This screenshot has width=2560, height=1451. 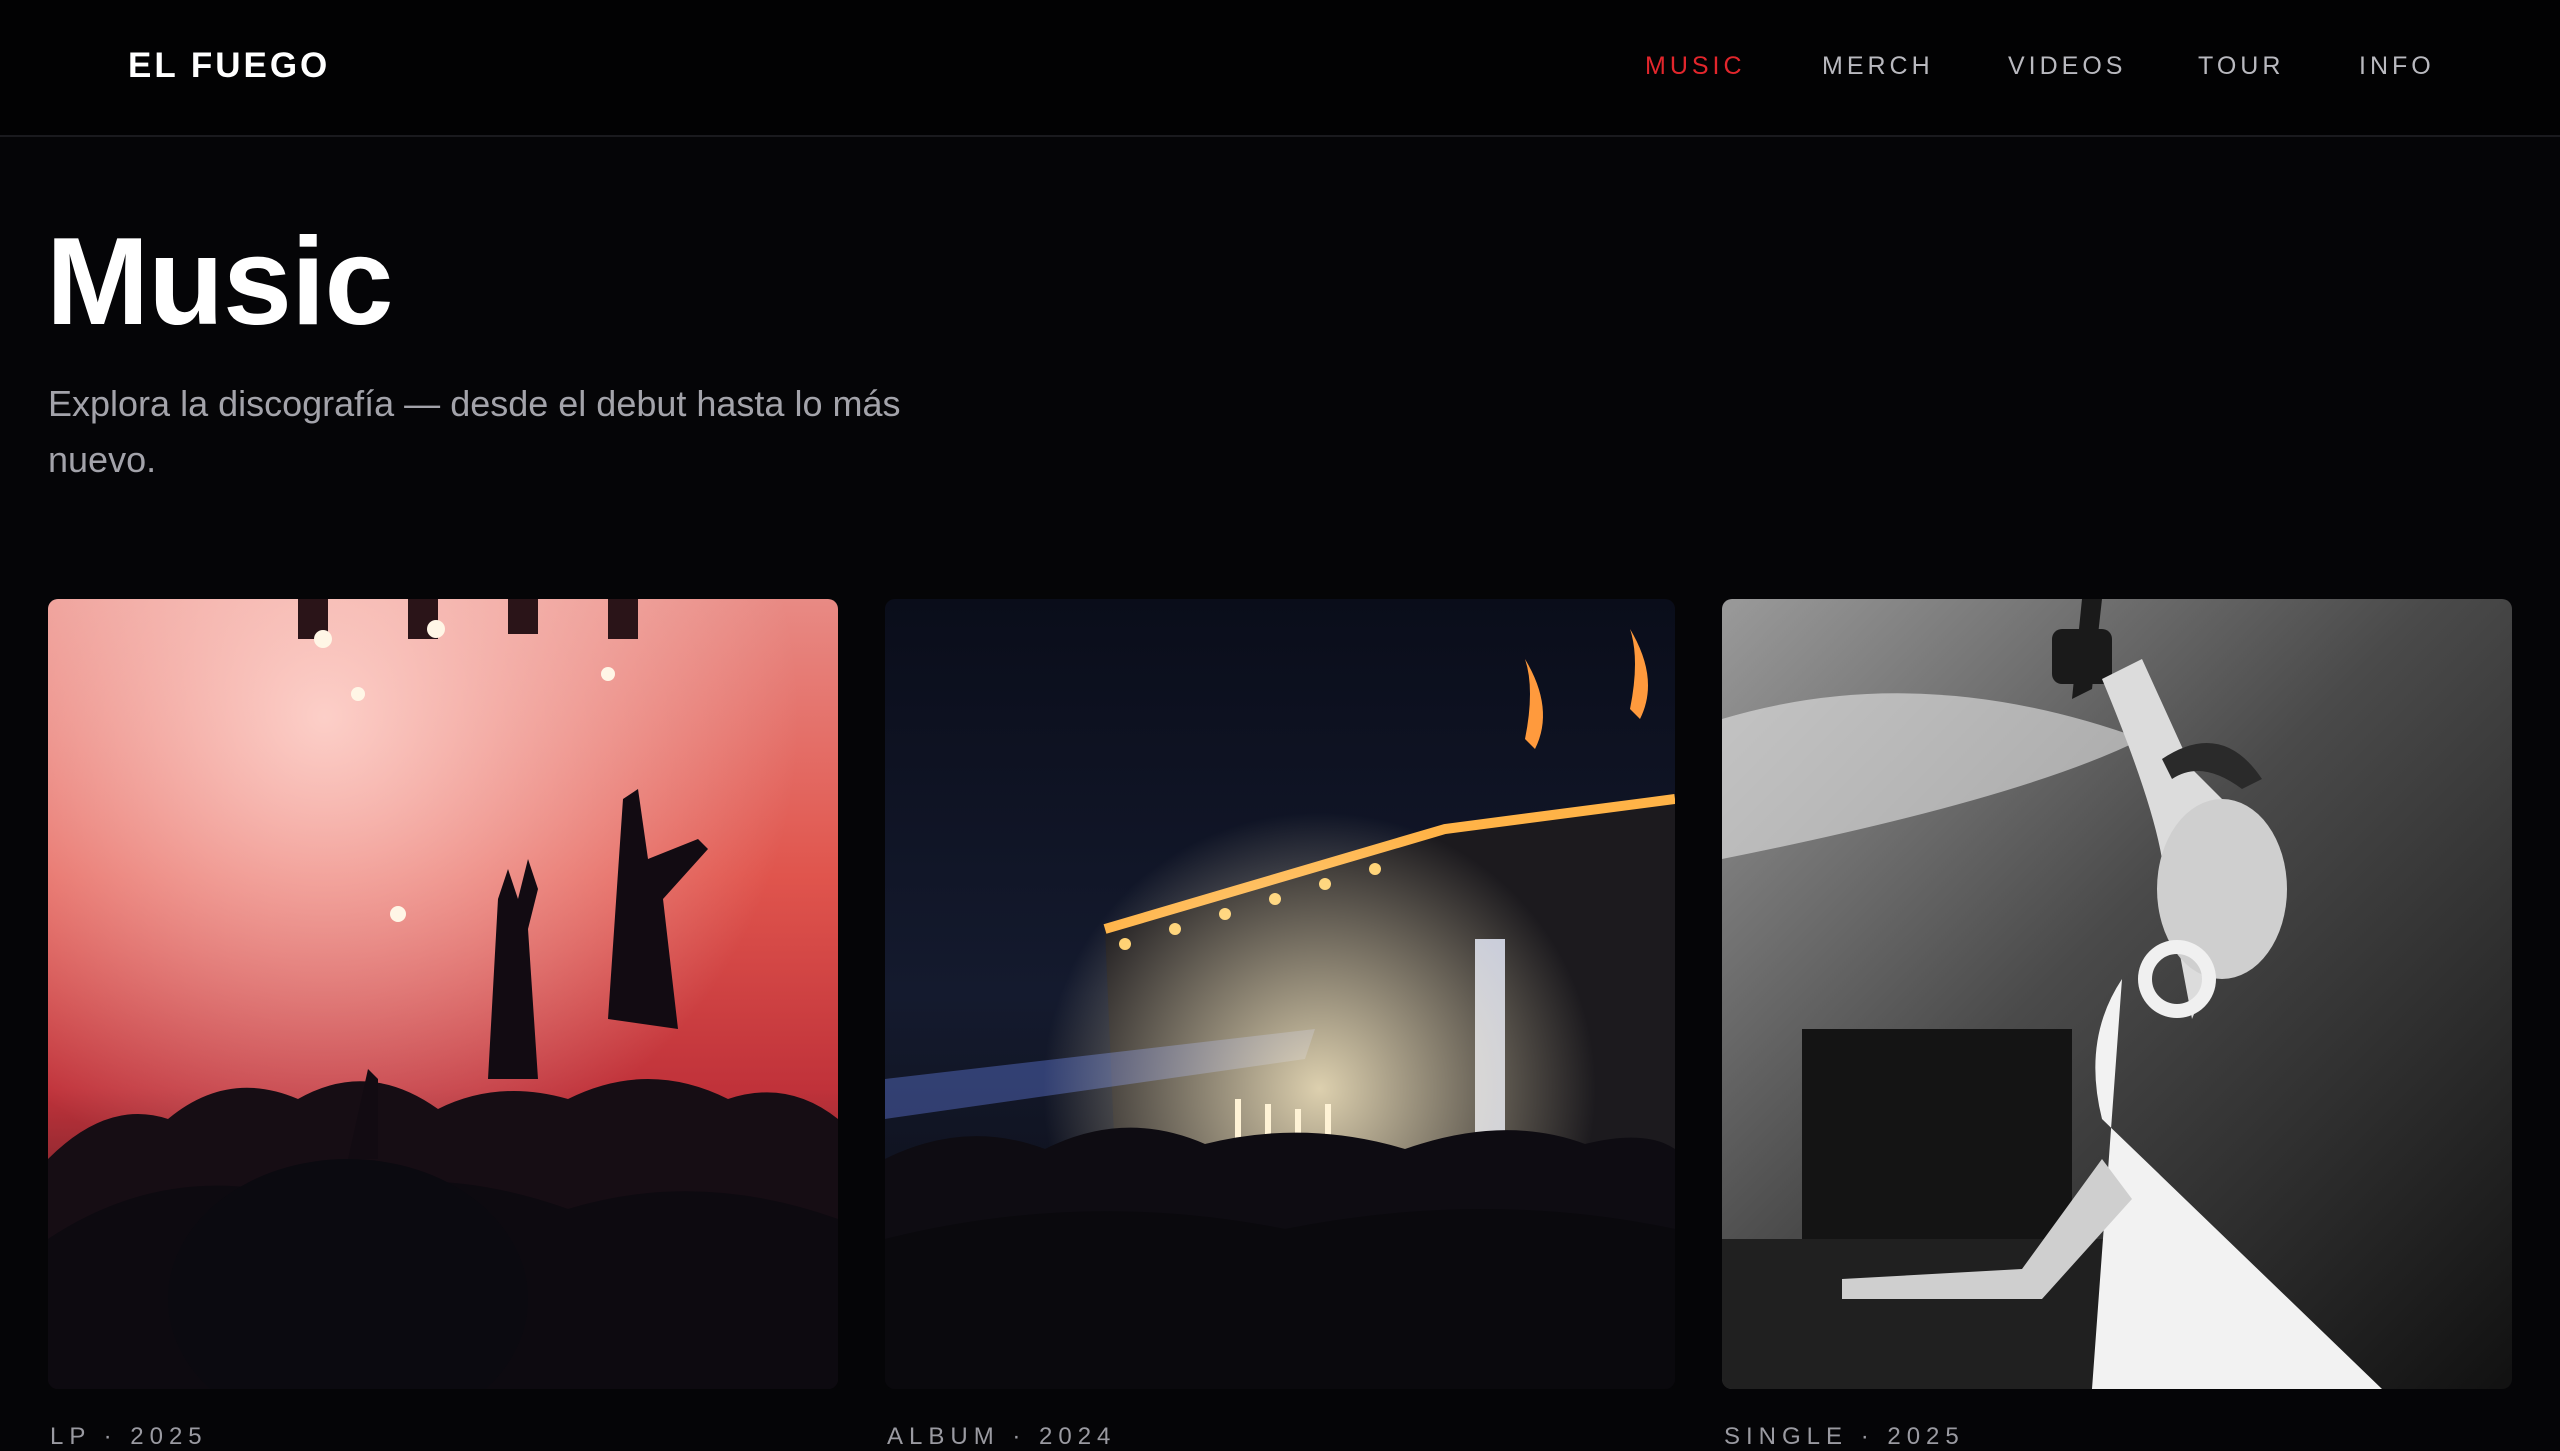 I want to click on nav-item-merch: MERCH, so click(x=1878, y=66).